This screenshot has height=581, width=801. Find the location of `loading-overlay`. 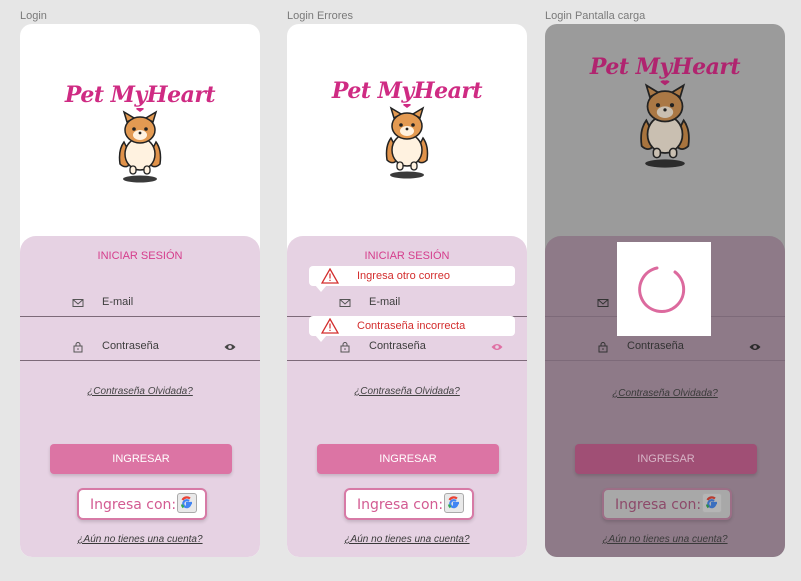

loading-overlay is located at coordinates (664, 289).